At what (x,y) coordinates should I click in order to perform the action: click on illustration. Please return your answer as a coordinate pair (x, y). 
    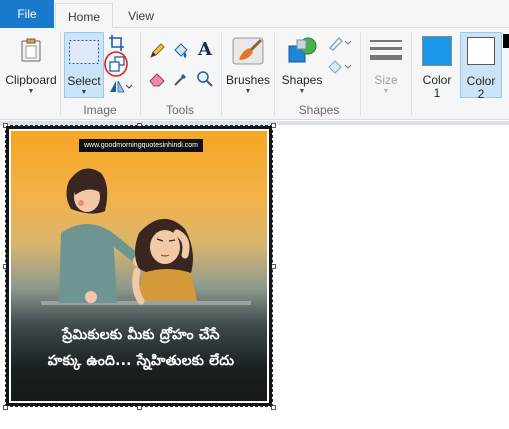
    Looking at the image, I should click on (146, 236).